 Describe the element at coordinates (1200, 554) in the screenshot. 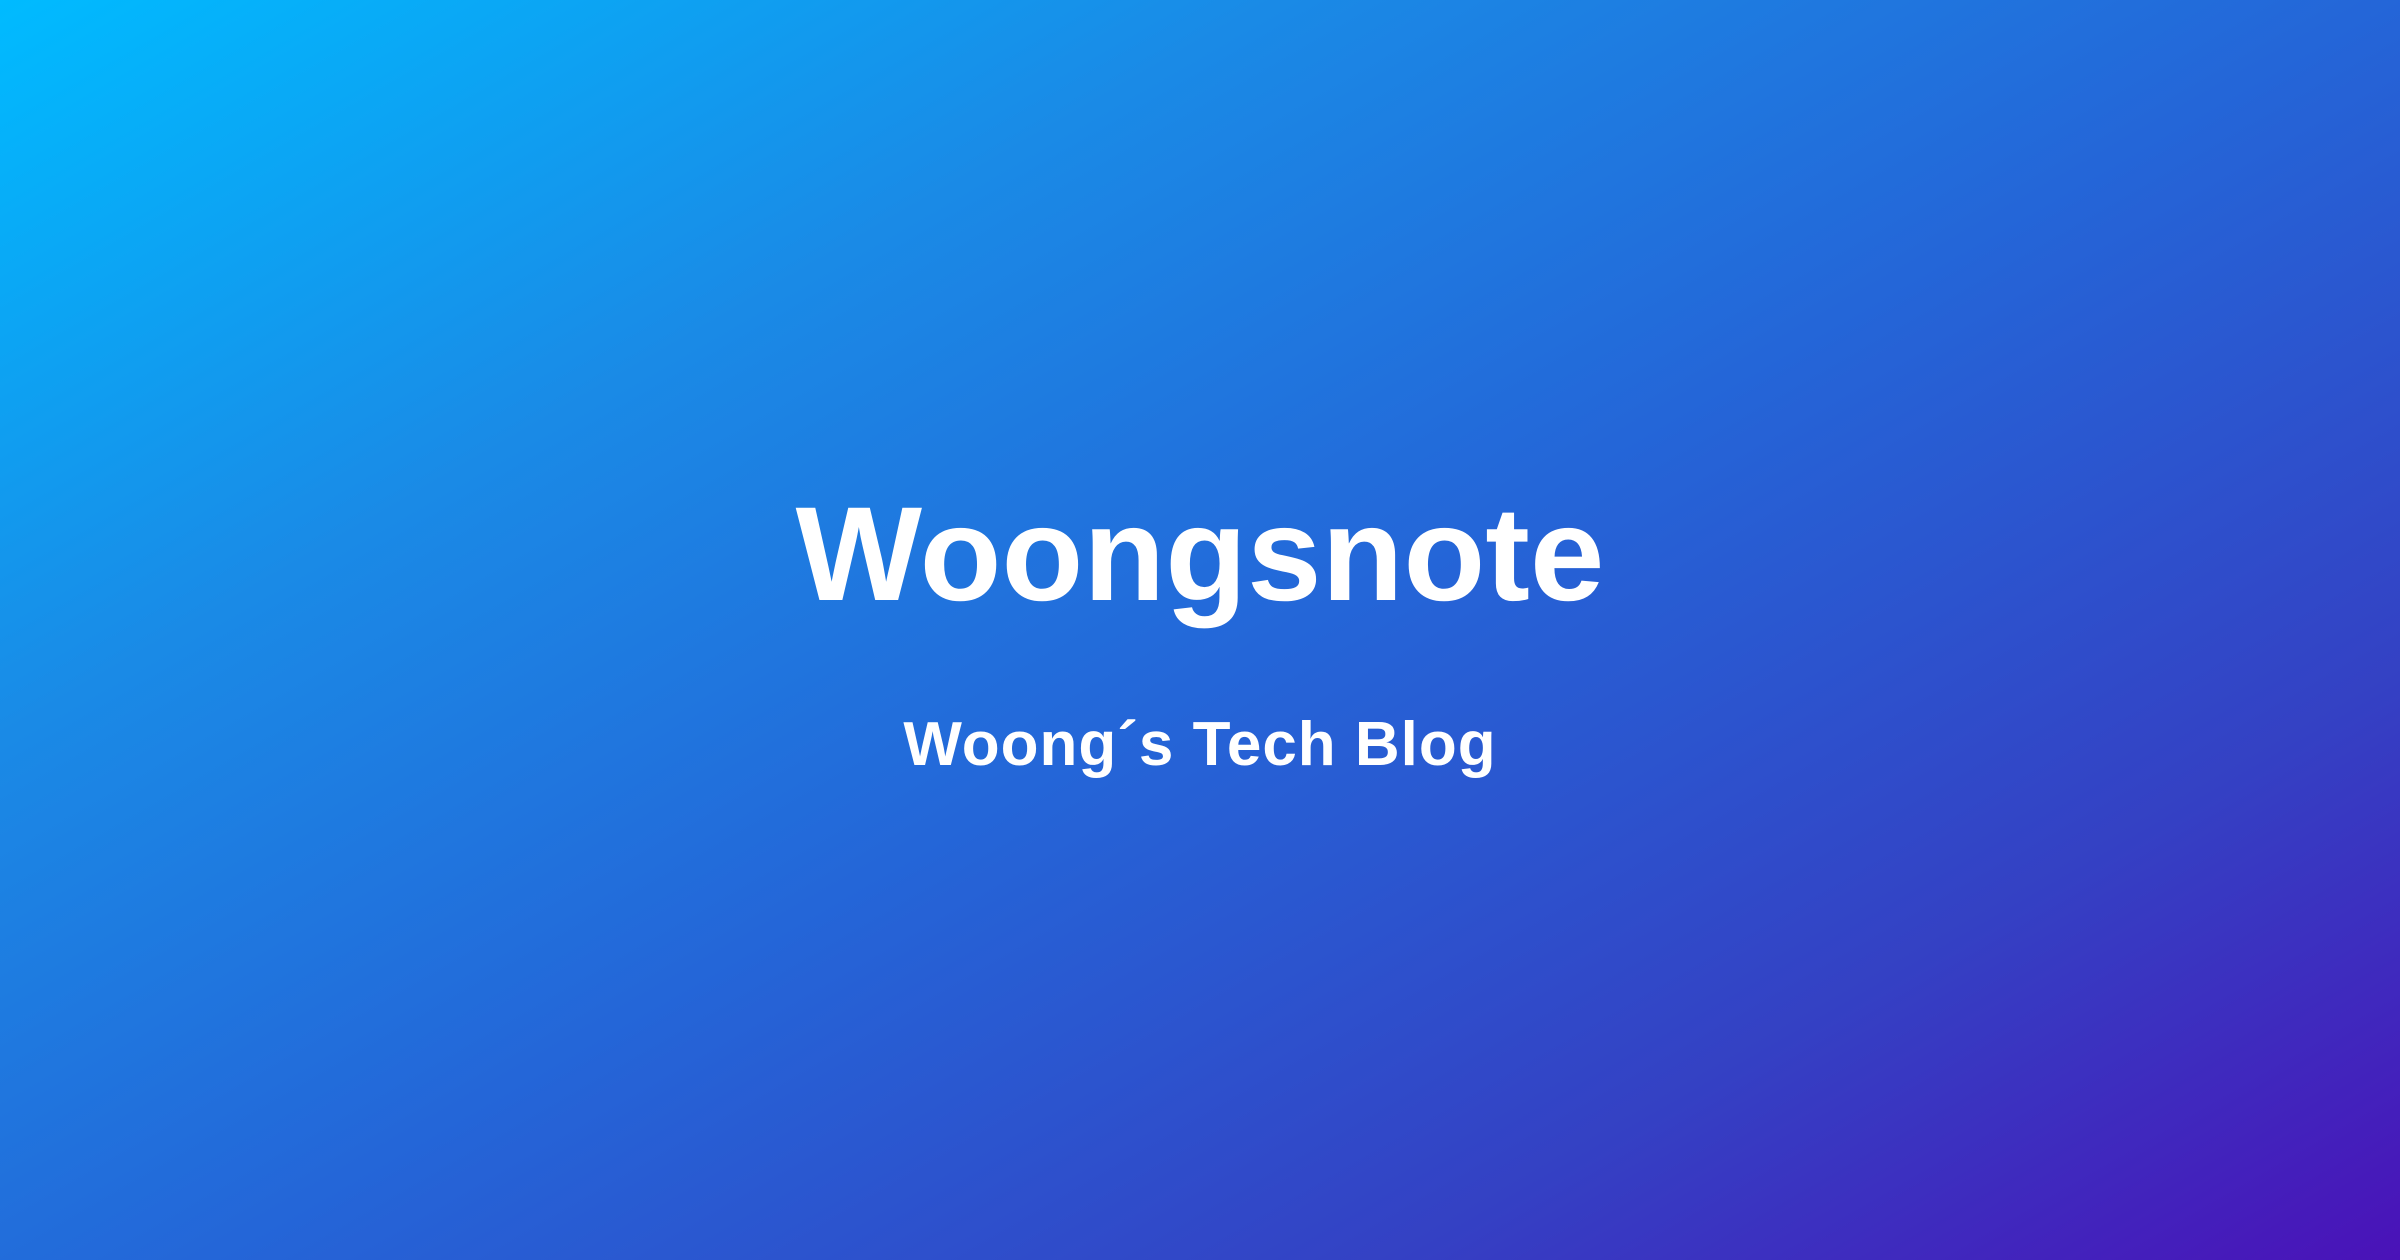

I see `site-title: Woongsnote` at that location.